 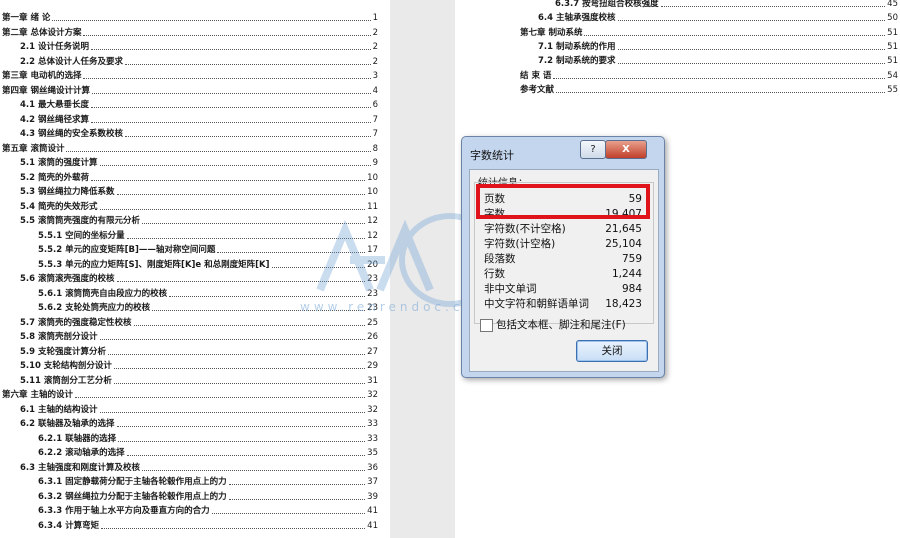 What do you see at coordinates (494, 274) in the screenshot?
I see `stat-label: 行数` at bounding box center [494, 274].